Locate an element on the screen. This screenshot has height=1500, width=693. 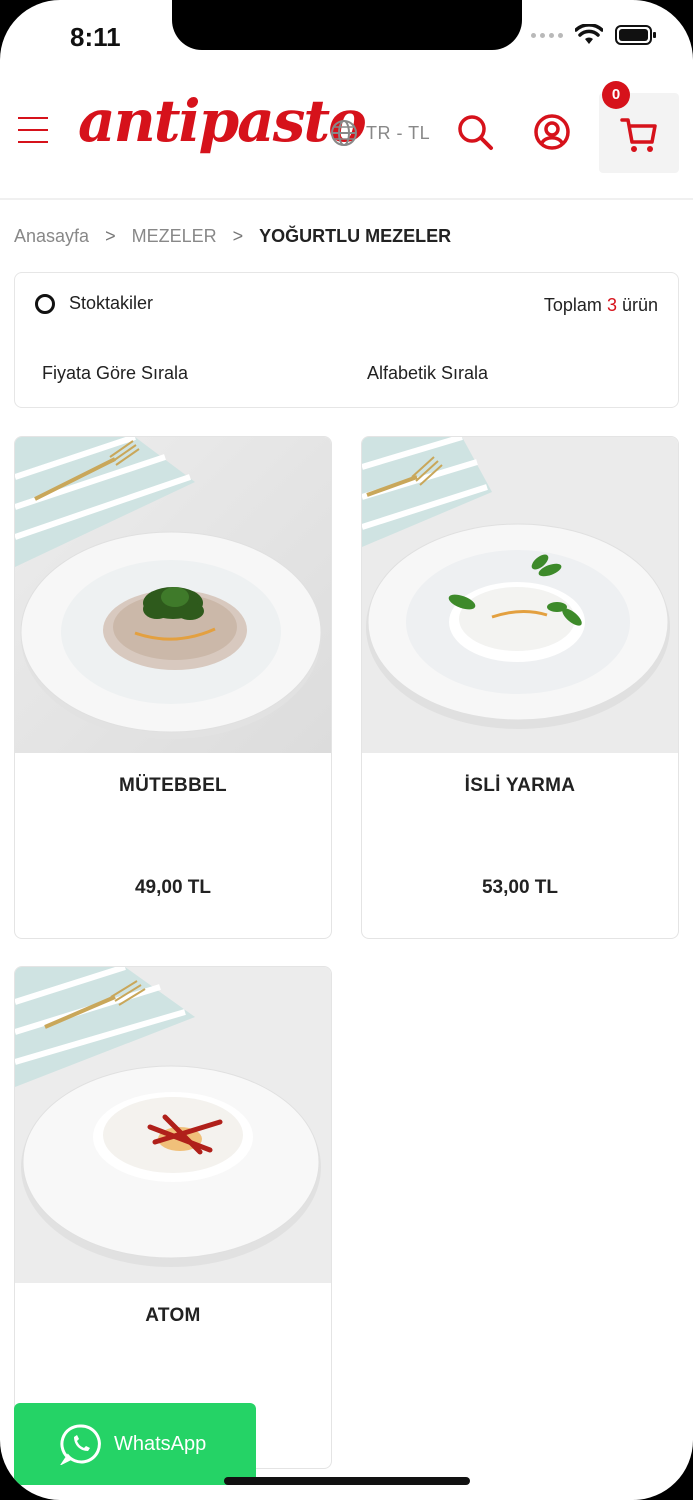
total-prefix: Toplam is located at coordinates (572, 305).